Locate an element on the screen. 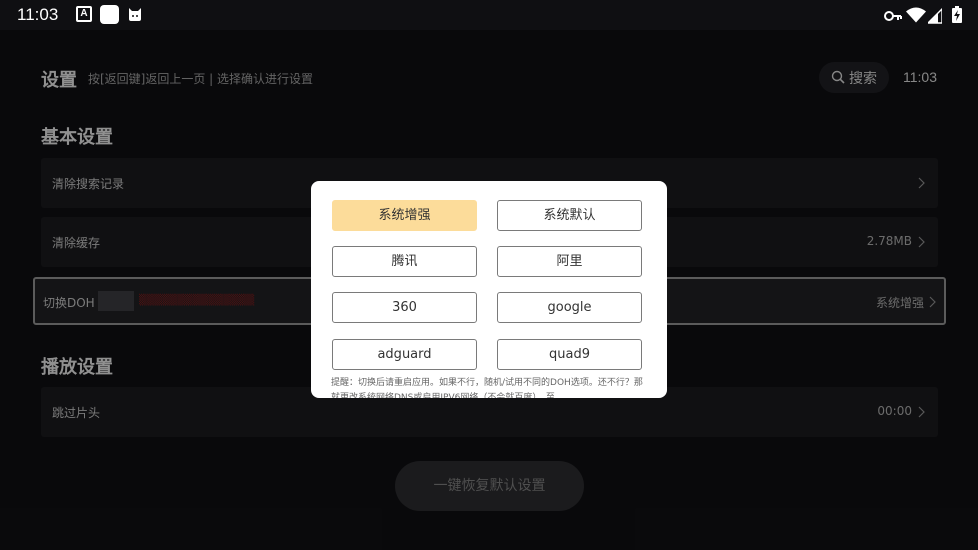 The image size is (978, 550). key-icon is located at coordinates (893, 16).